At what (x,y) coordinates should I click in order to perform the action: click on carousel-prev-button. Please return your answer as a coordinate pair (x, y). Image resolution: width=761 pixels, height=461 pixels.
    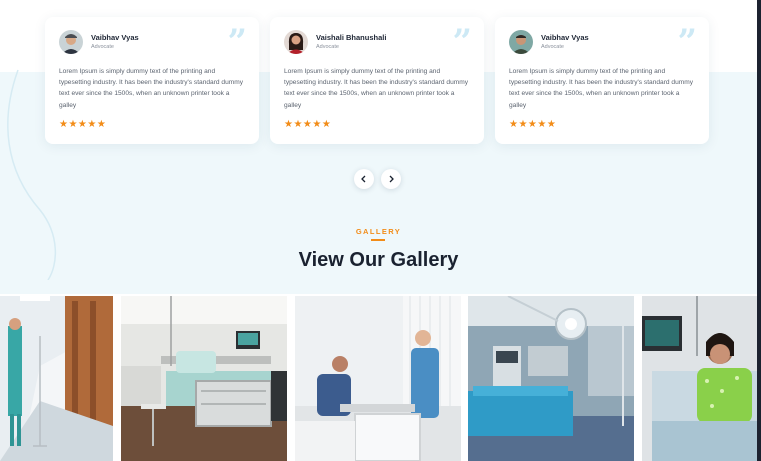
    Looking at the image, I should click on (364, 179).